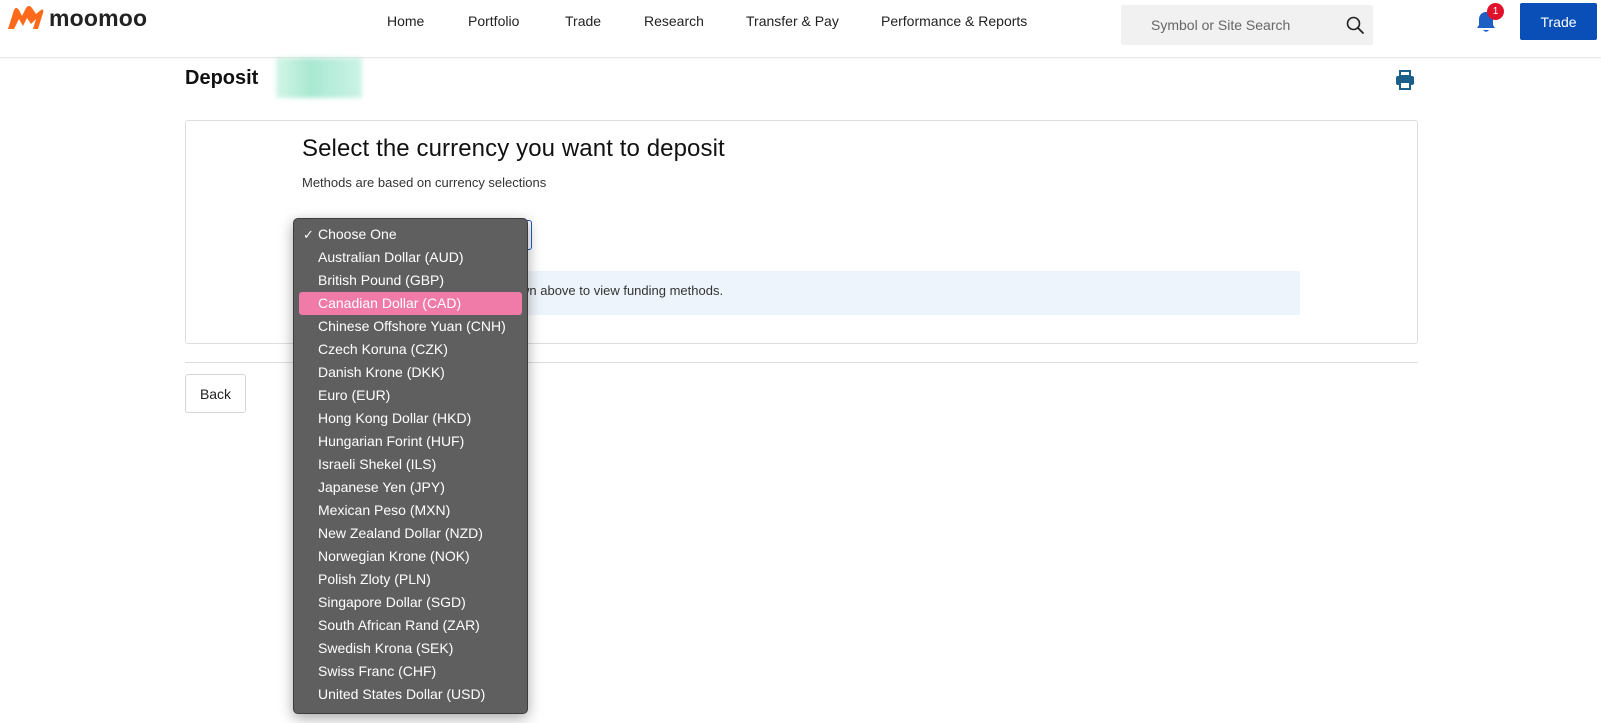  I want to click on dropdown-option-label: South African Rand (ZAR), so click(399, 625).